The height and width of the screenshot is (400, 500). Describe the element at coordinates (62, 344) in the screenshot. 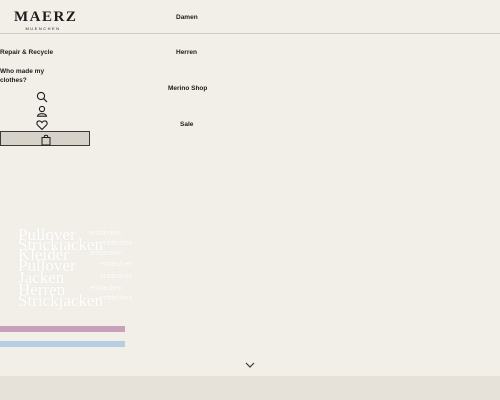

I see `blue-banner-bar` at that location.